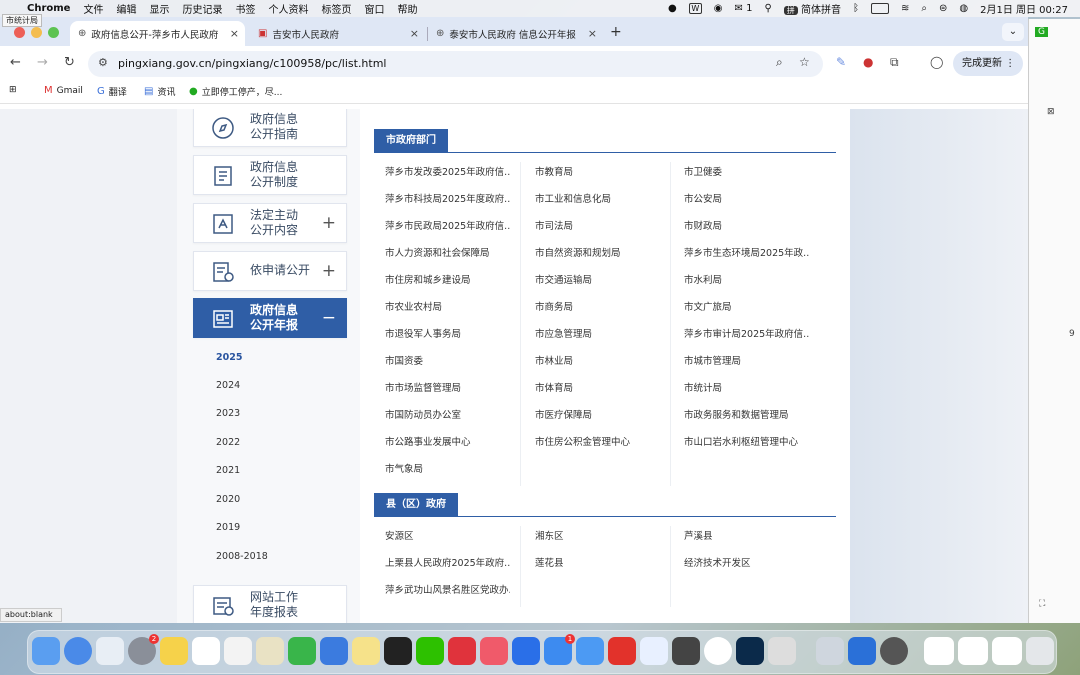 Image resolution: width=1080 pixels, height=675 pixels. What do you see at coordinates (622, 651) in the screenshot?
I see `wps-app-icon` at bounding box center [622, 651].